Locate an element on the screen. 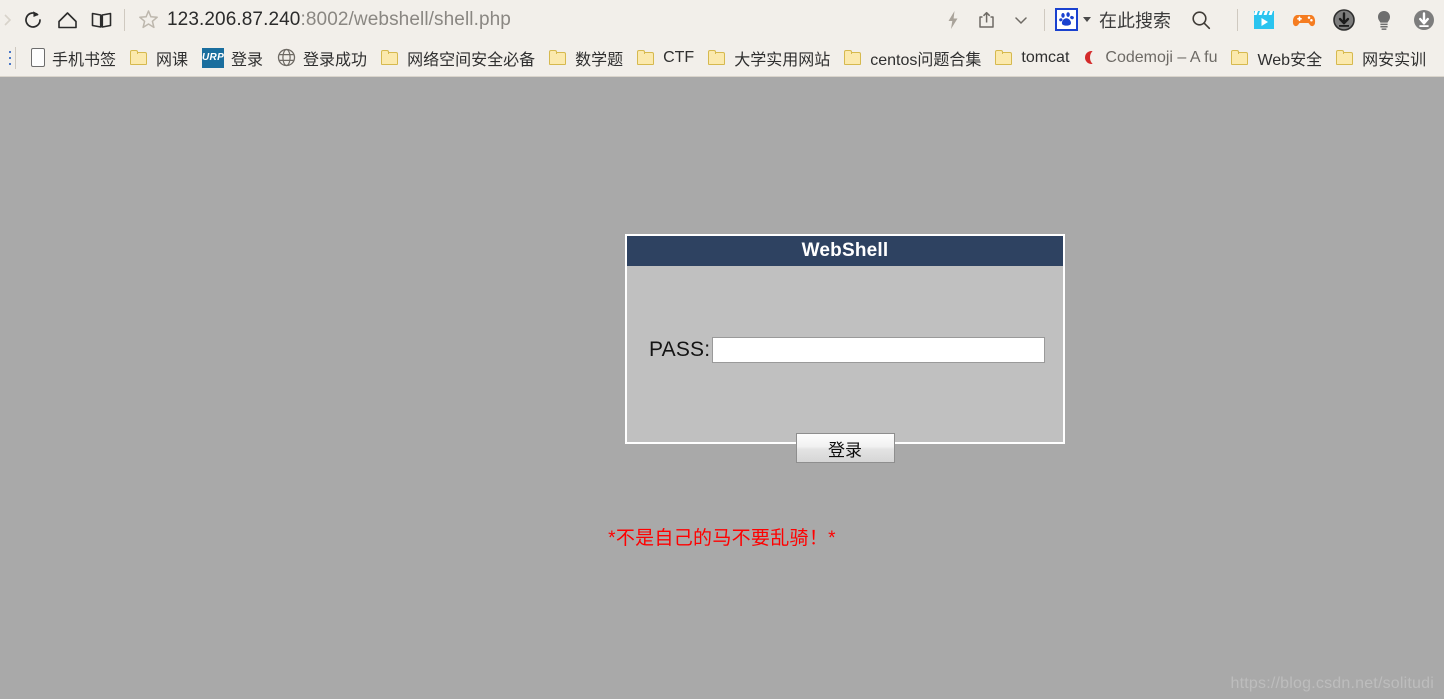  bookmark-item-11: Web安全 is located at coordinates (1276, 57).